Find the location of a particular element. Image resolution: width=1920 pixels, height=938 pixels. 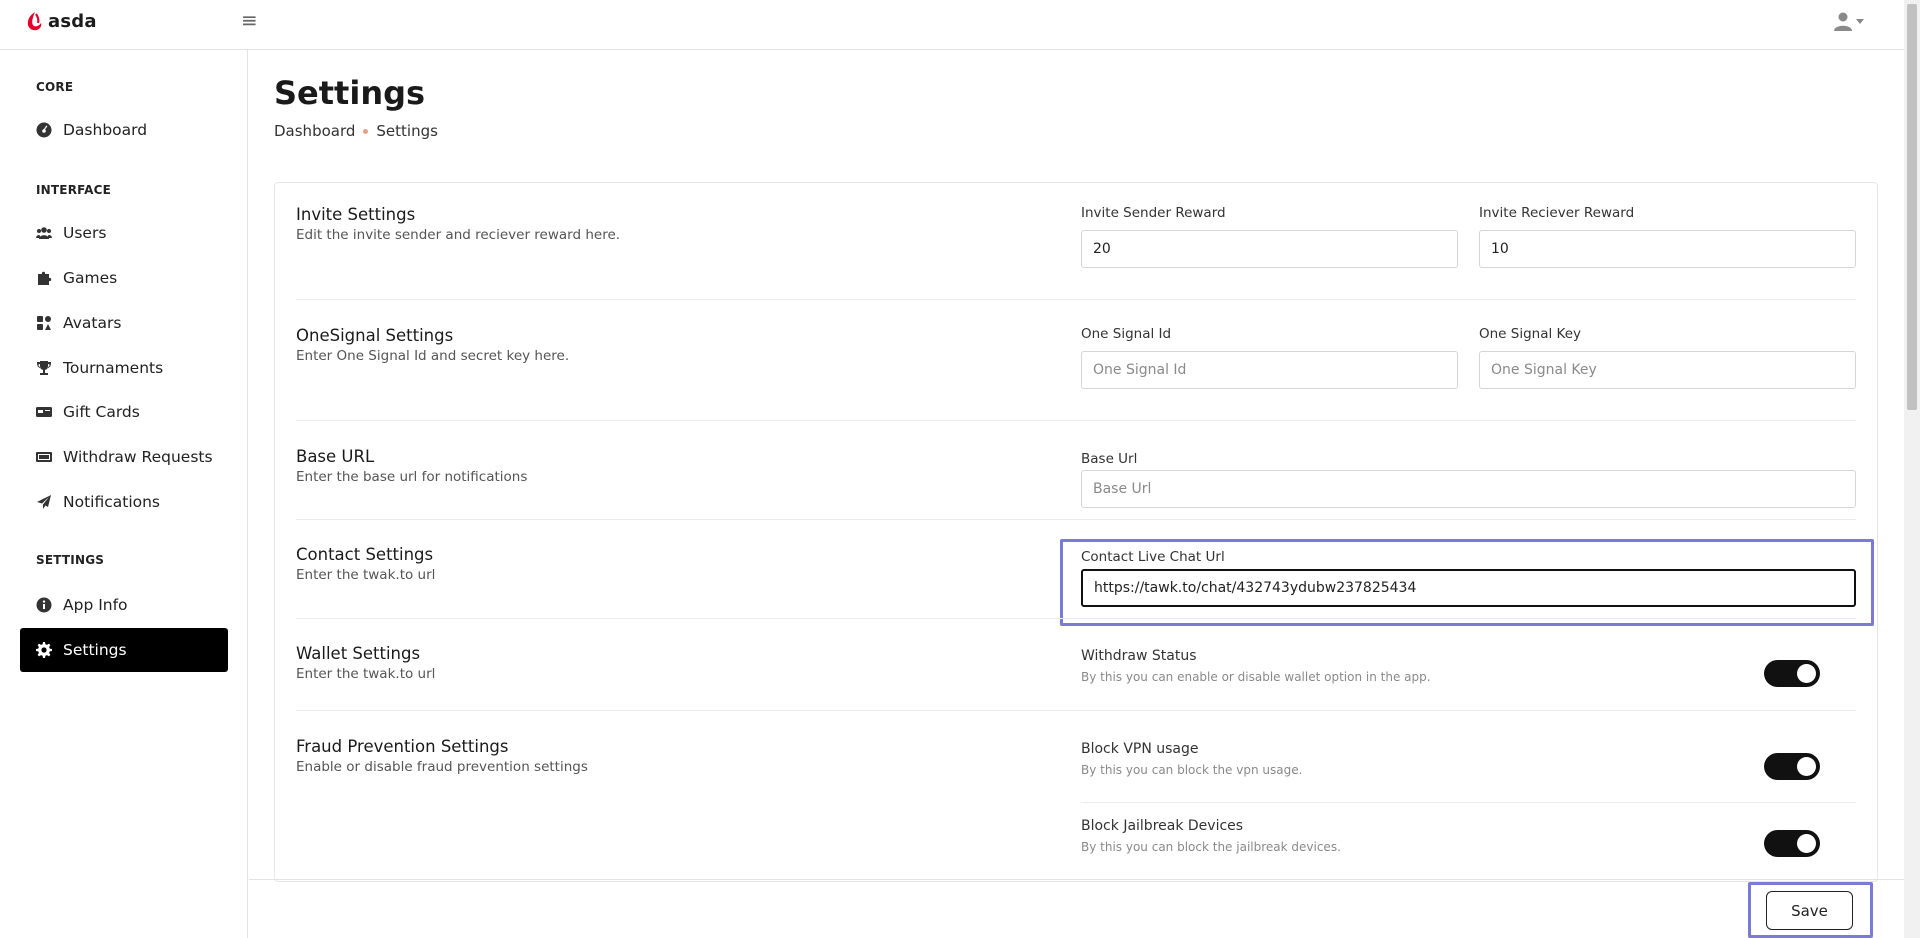

user-menu is located at coordinates (1848, 21).